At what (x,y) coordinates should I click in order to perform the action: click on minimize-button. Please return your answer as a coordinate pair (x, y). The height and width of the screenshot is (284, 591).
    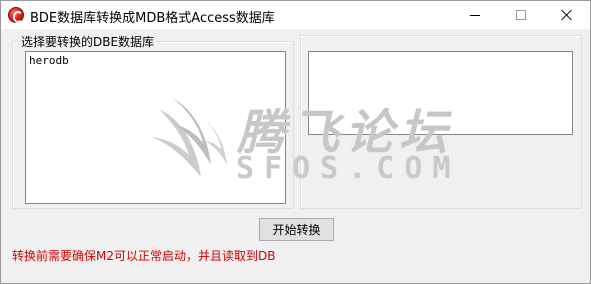
    Looking at the image, I should click on (475, 15).